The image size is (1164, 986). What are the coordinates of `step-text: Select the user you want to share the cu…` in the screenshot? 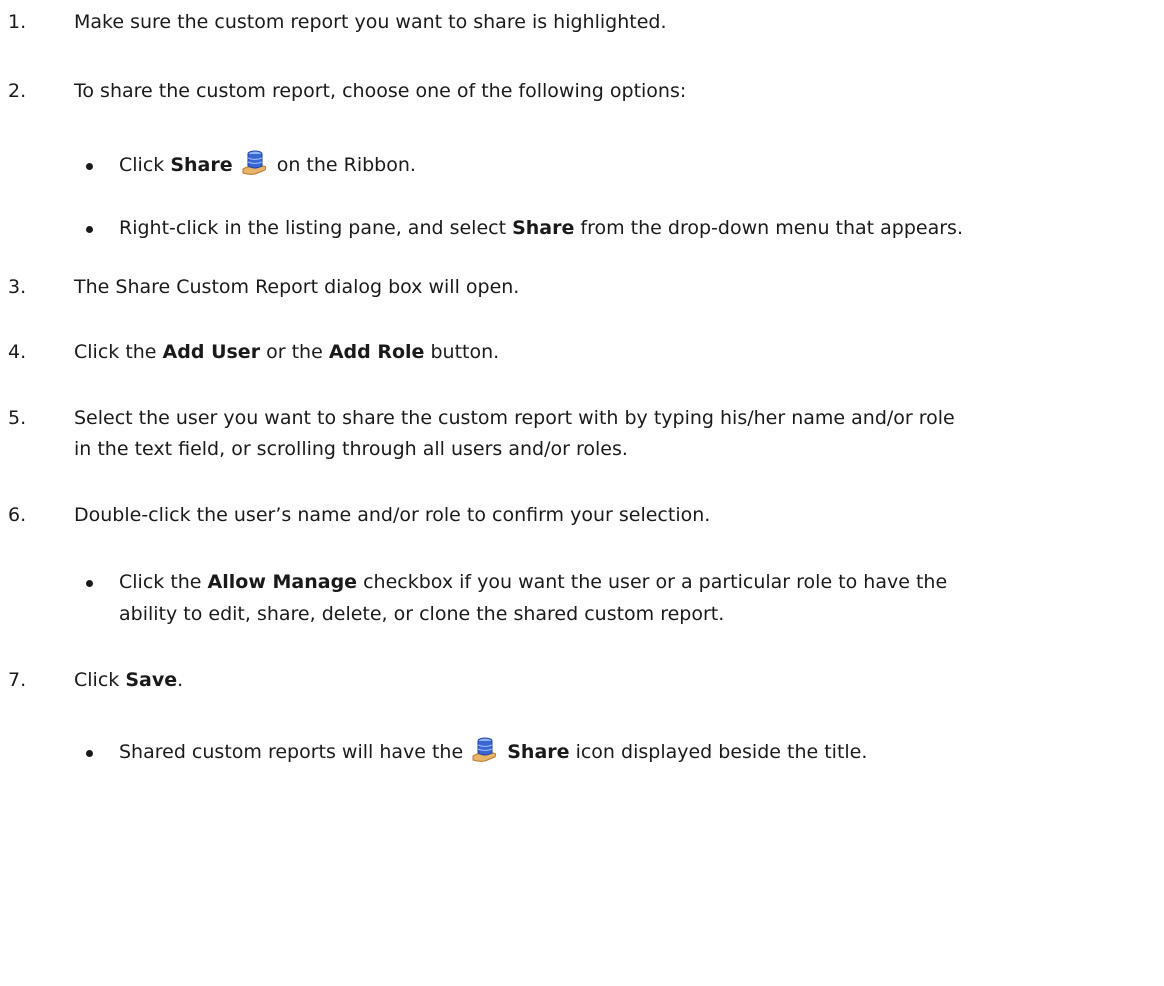 It's located at (514, 418).